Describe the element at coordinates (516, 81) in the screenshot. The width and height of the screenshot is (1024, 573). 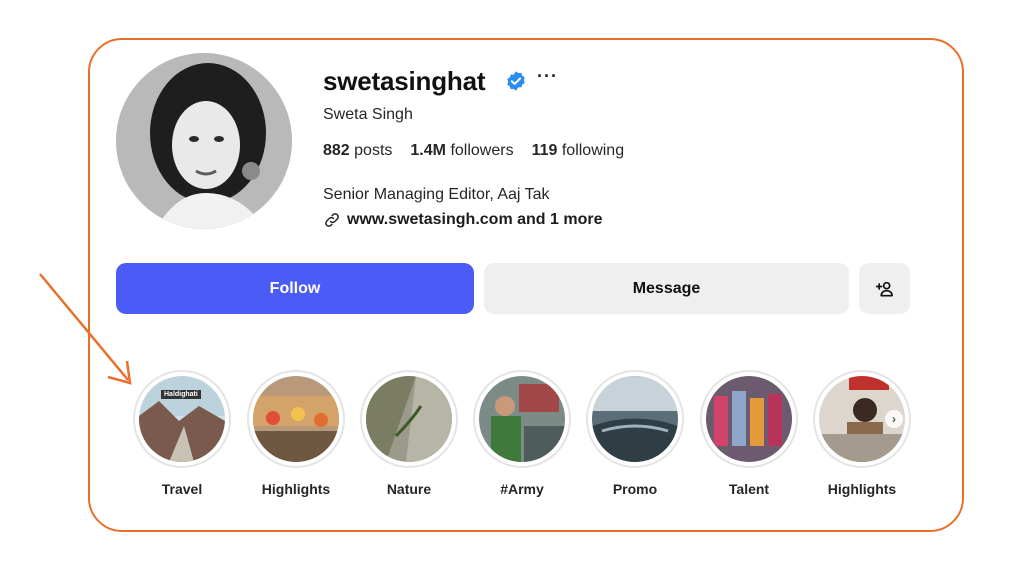
I see `verified-badge-icon` at that location.